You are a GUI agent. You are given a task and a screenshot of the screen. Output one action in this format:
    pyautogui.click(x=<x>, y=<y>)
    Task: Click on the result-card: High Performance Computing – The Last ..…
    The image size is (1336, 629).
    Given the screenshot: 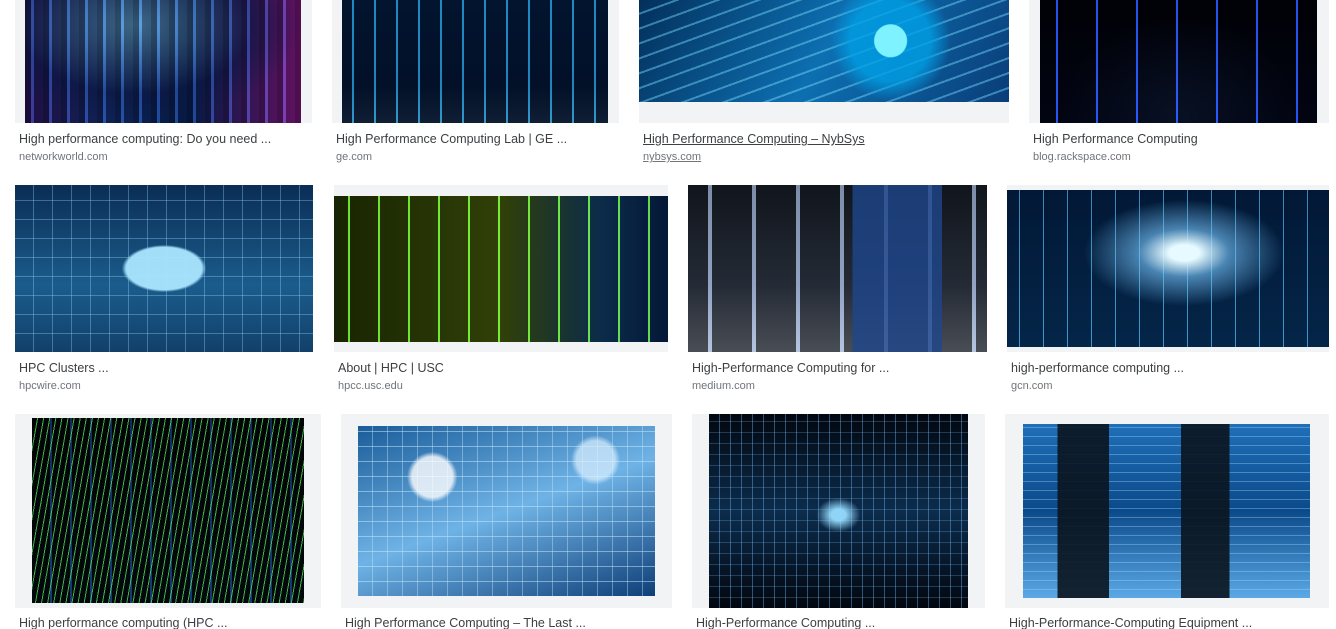 What is the action you would take?
    pyautogui.click(x=506, y=521)
    